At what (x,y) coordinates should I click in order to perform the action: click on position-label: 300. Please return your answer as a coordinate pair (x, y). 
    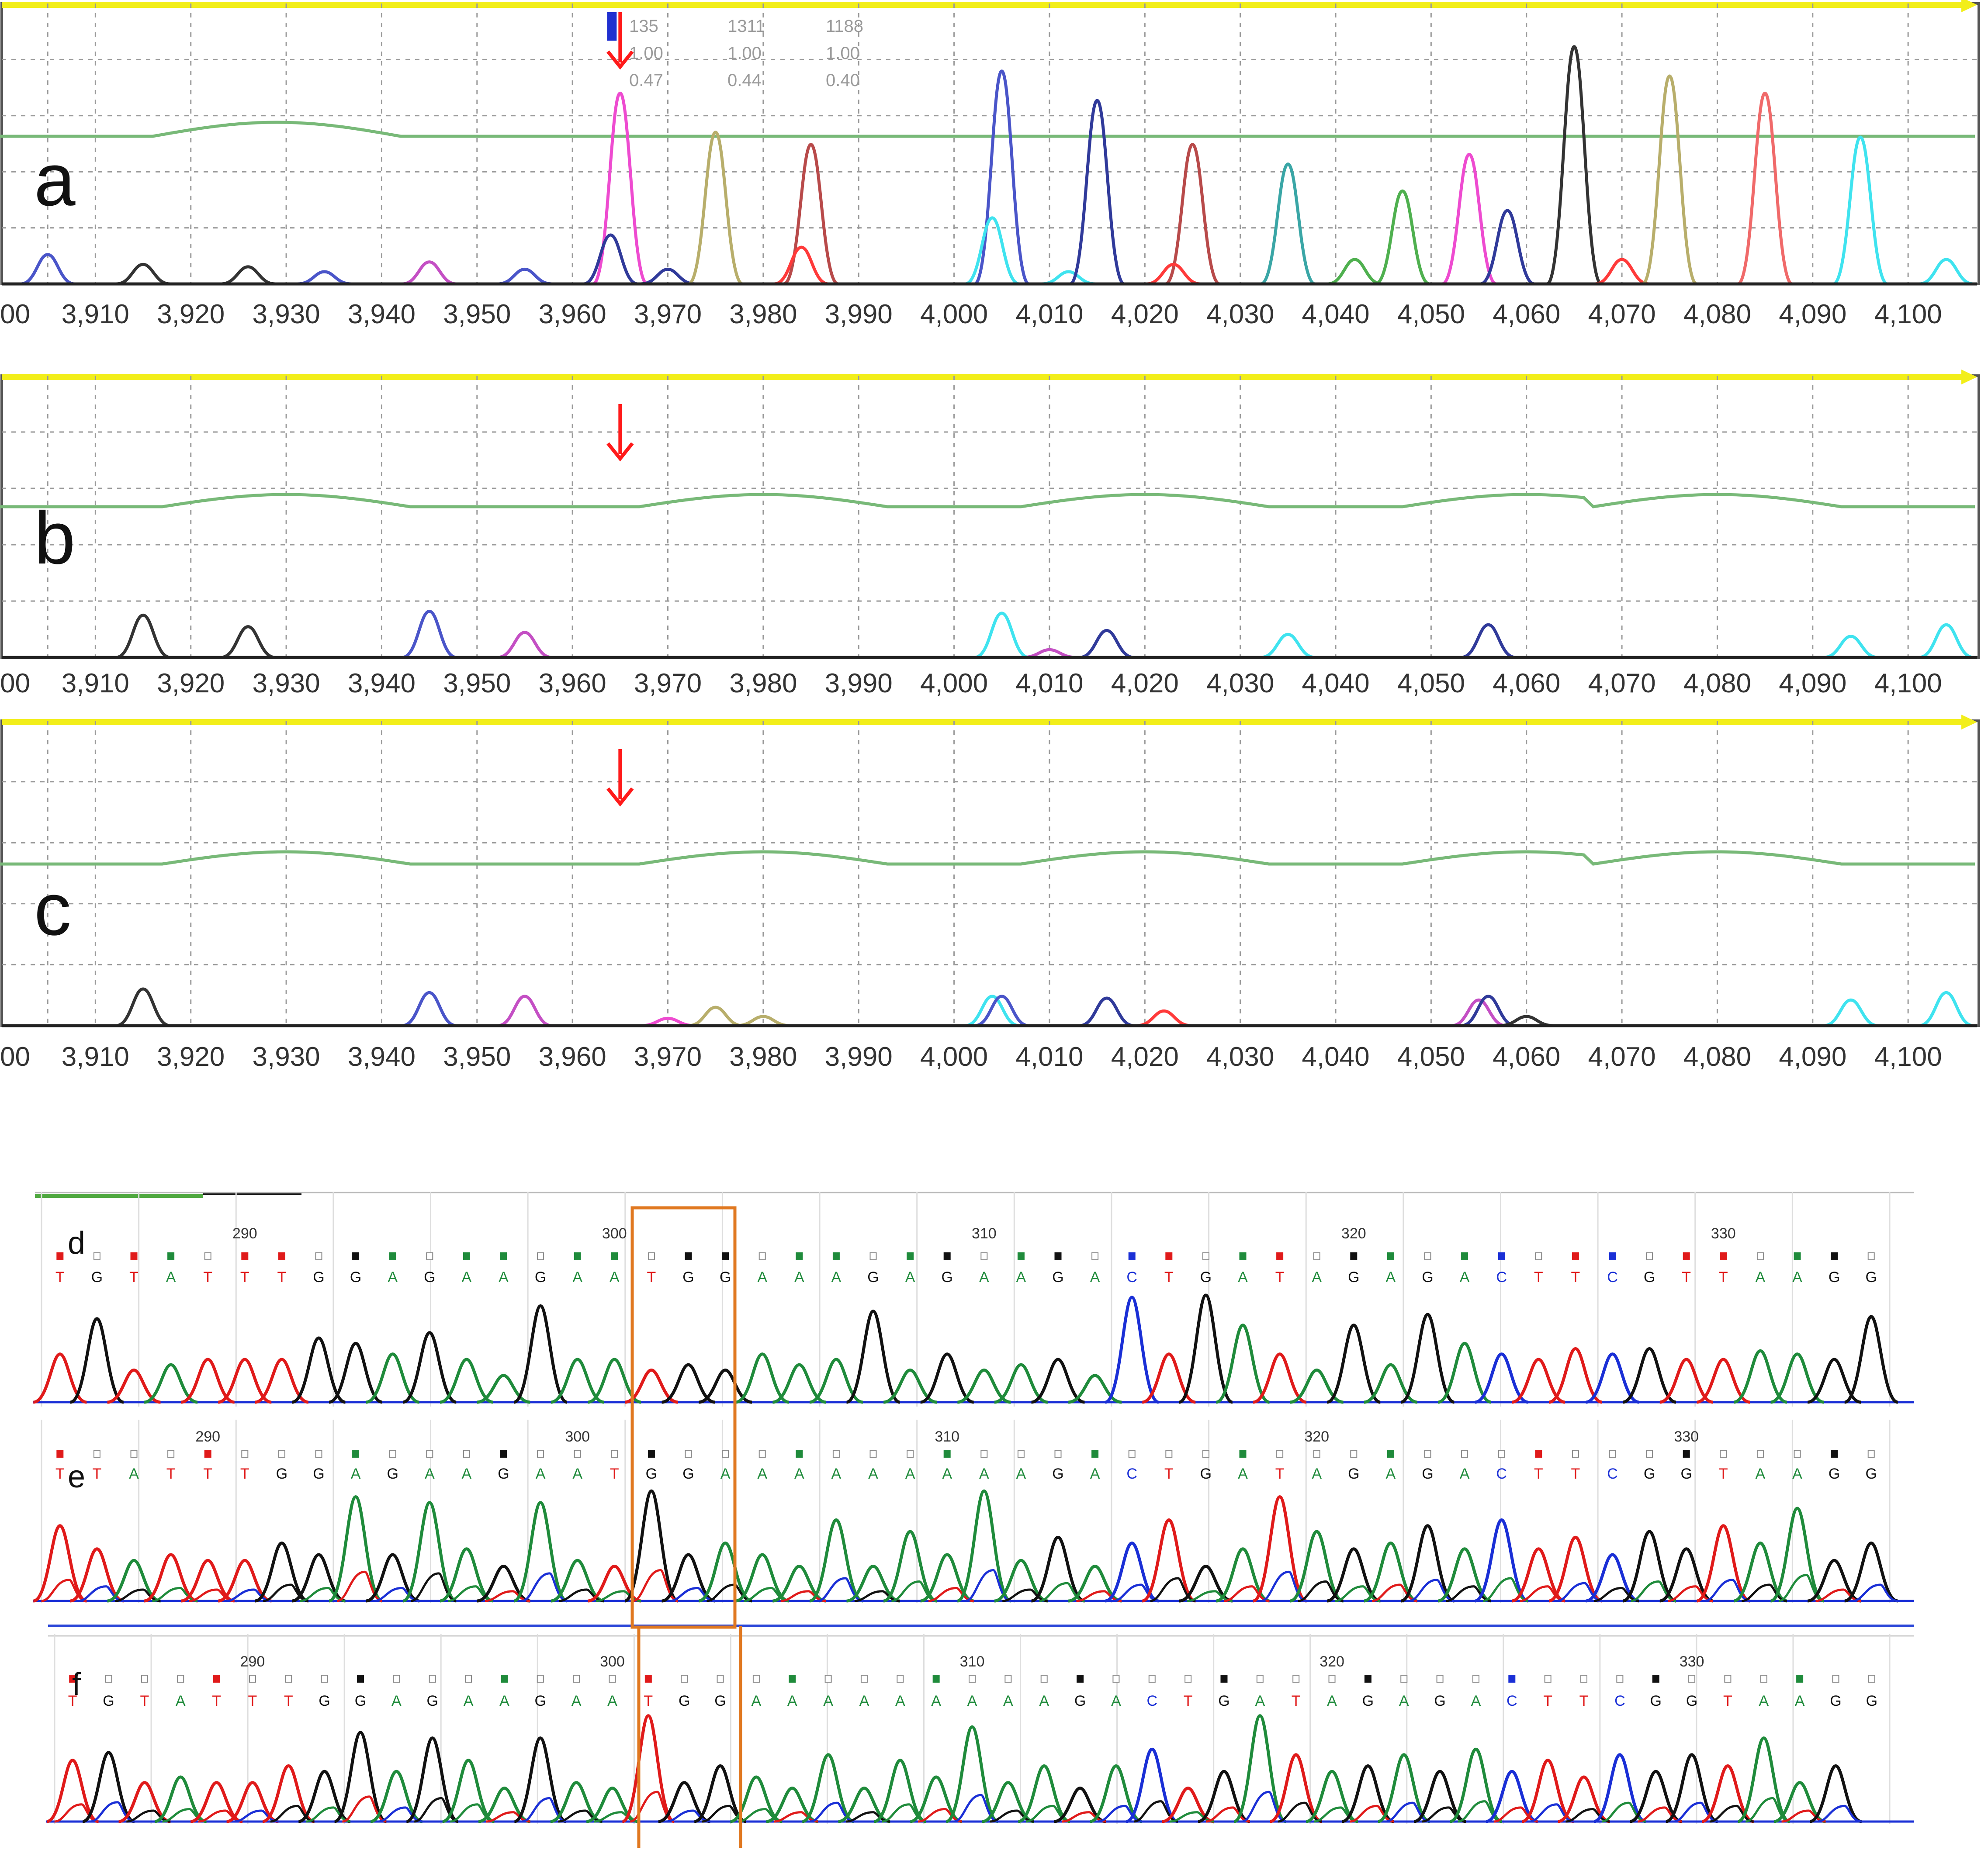
    Looking at the image, I should click on (614, 1233).